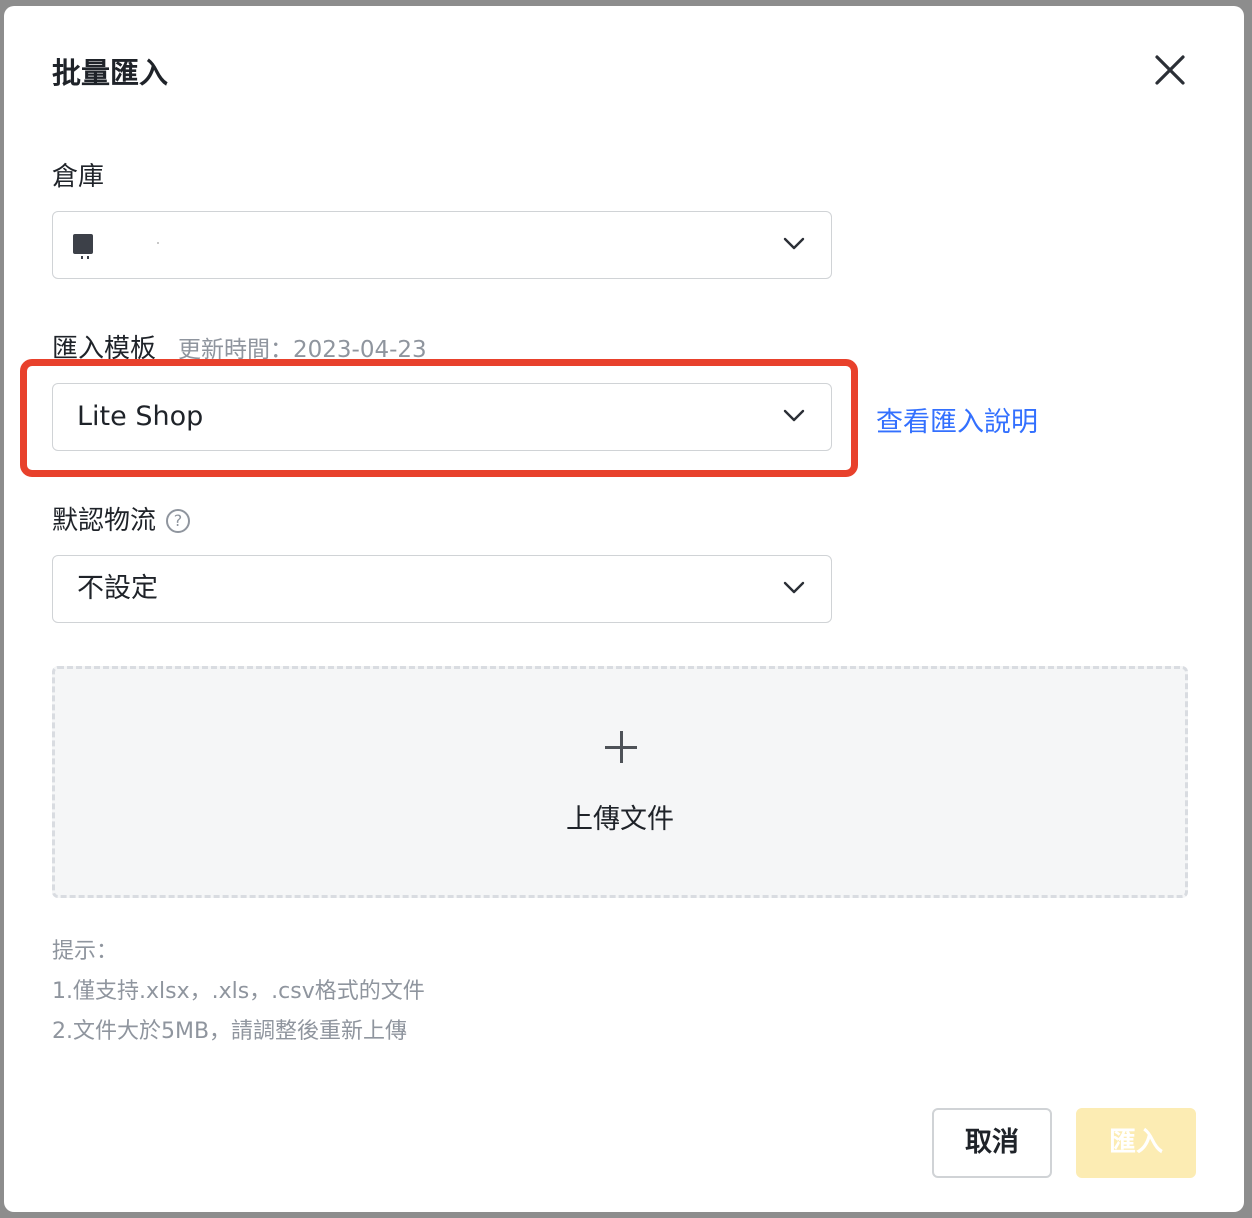 This screenshot has height=1218, width=1252. I want to click on close-icon, so click(1170, 70).